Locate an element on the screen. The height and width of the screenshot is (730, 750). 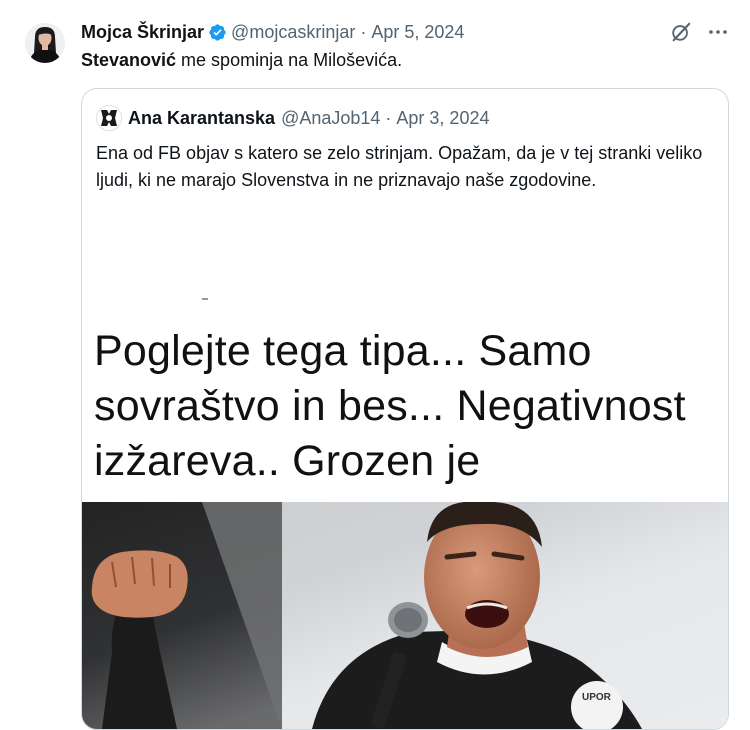
verified-badge-icon is located at coordinates (217, 32).